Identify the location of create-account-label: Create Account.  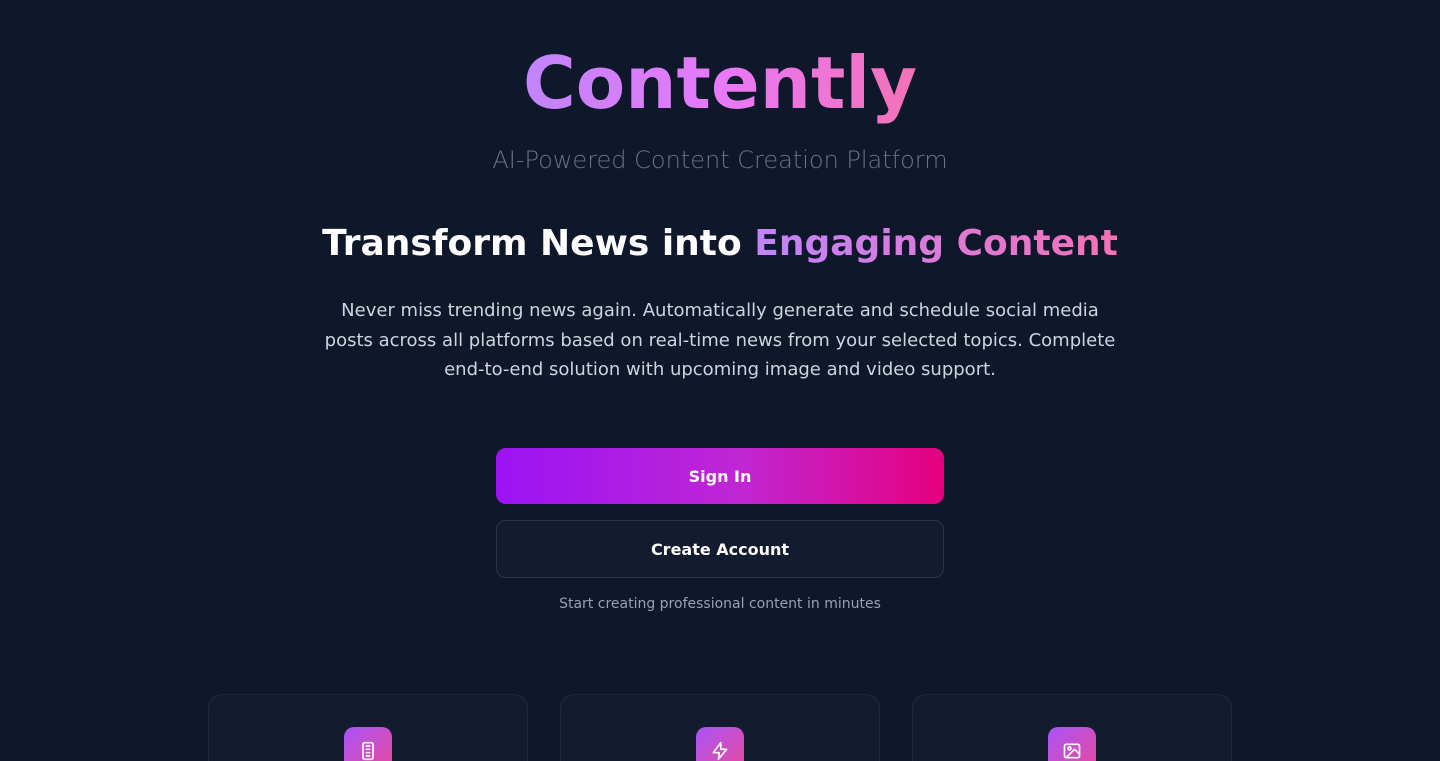
(720, 549).